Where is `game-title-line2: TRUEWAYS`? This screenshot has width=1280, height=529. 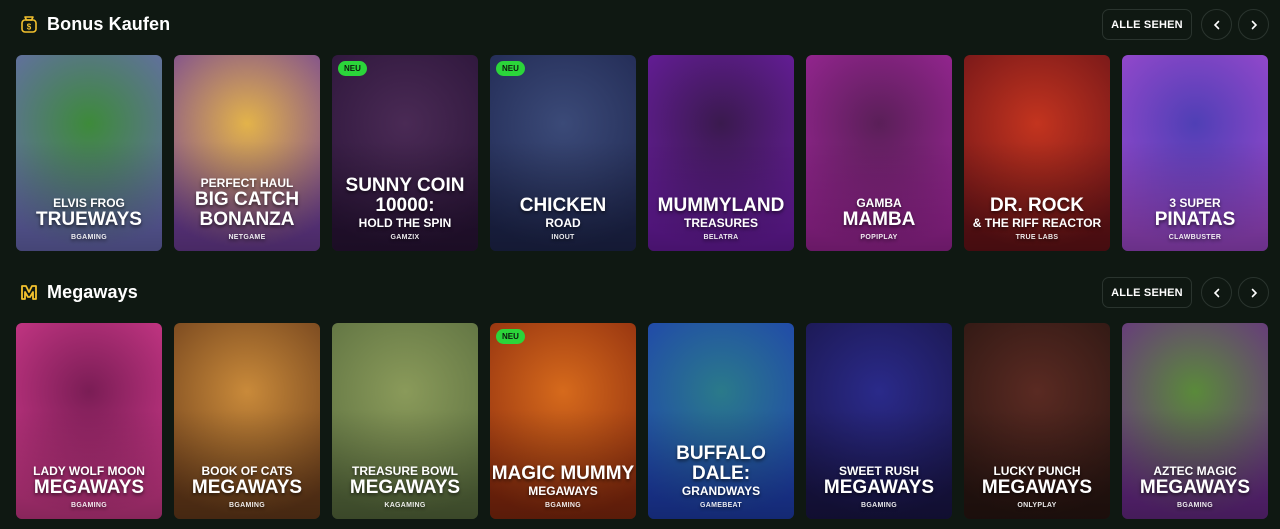
game-title-line2: TRUEWAYS is located at coordinates (89, 219).